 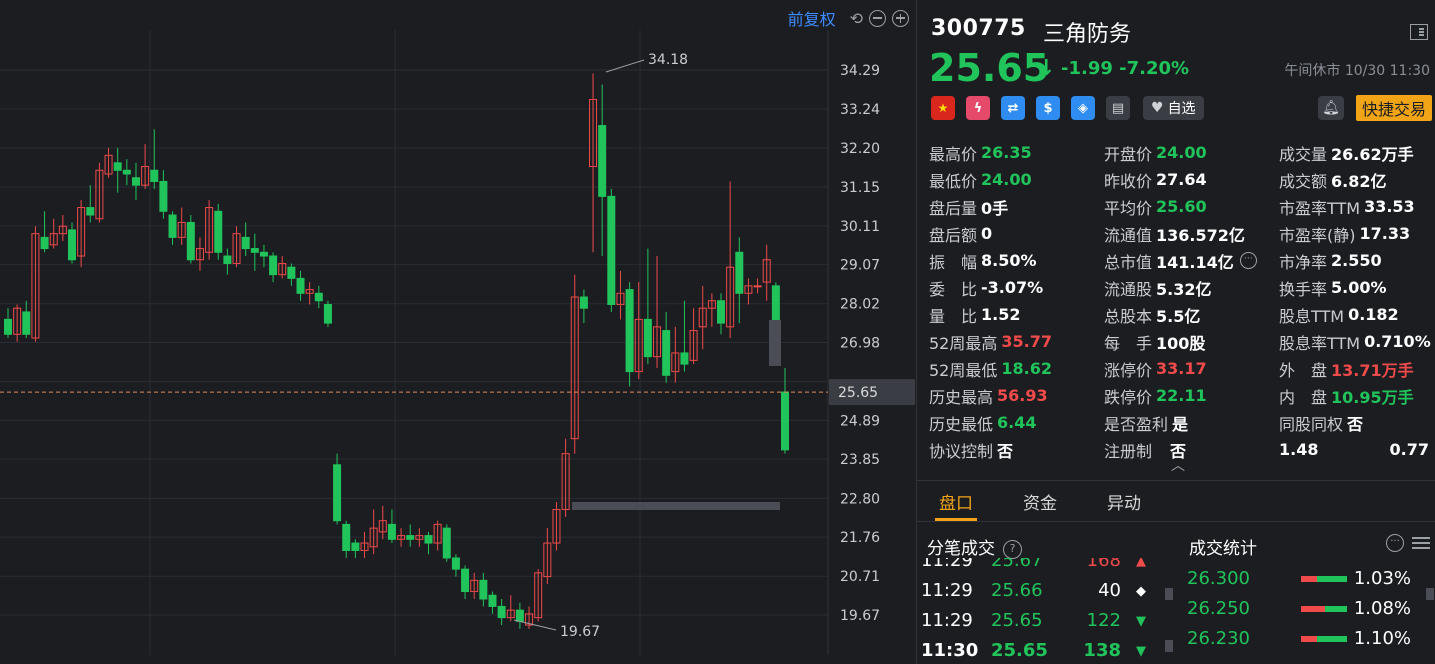 What do you see at coordinates (1067, 108) in the screenshot?
I see `feature-icon-row: ★ ϟ ⇄ $ ◈ ▤ ♥ 自选` at bounding box center [1067, 108].